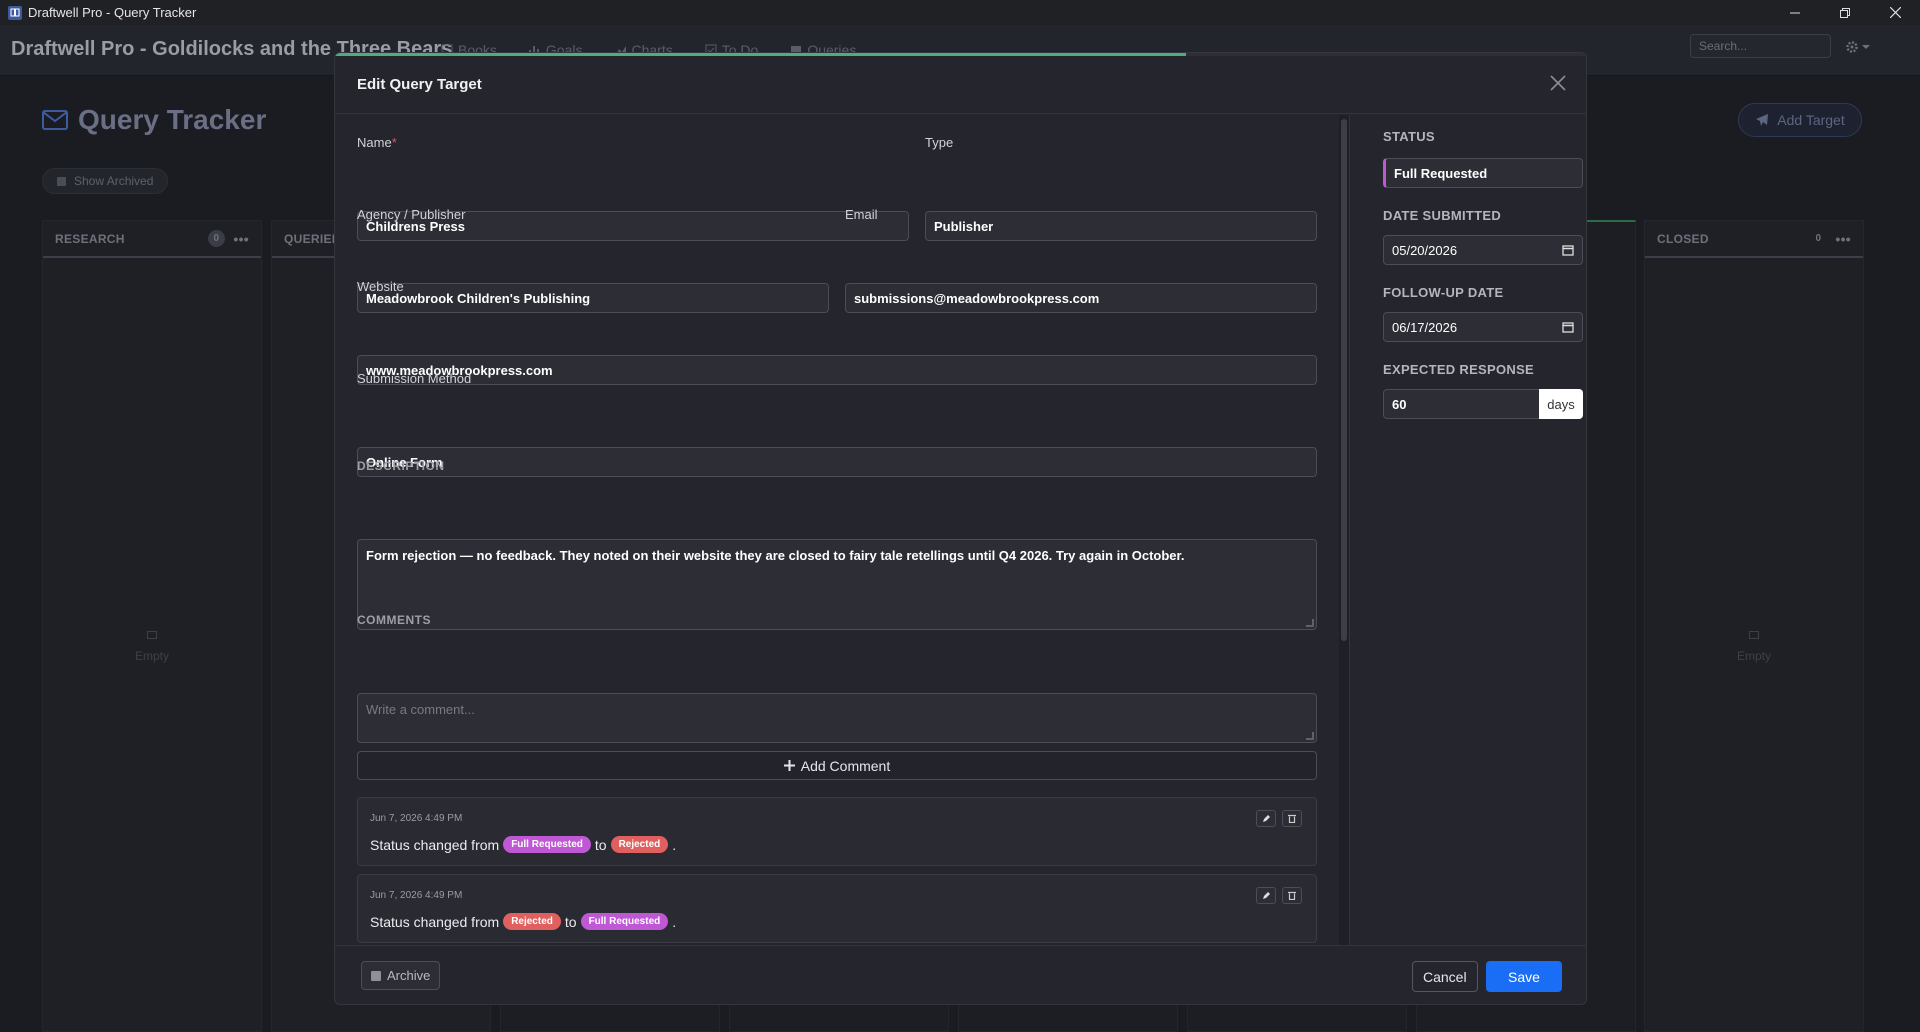 This screenshot has height=1032, width=1920. What do you see at coordinates (411, 214) in the screenshot?
I see `agency-label: Agency / Publisher` at bounding box center [411, 214].